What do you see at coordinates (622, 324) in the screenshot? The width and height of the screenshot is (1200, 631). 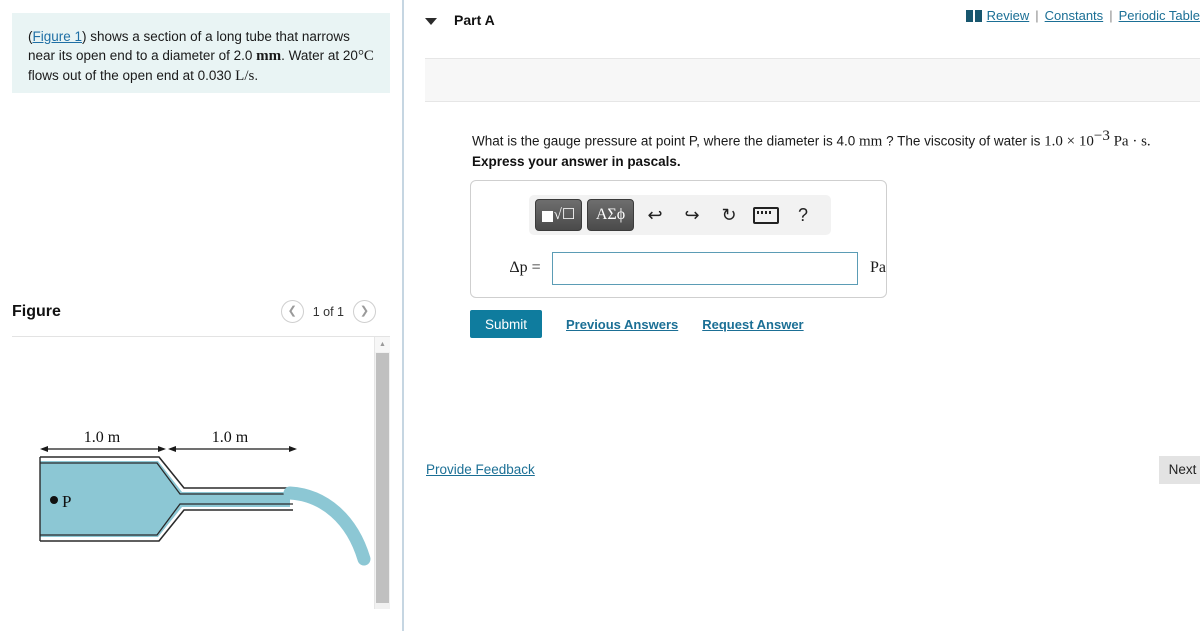 I see `previous-answers-link: Previous Answers` at bounding box center [622, 324].